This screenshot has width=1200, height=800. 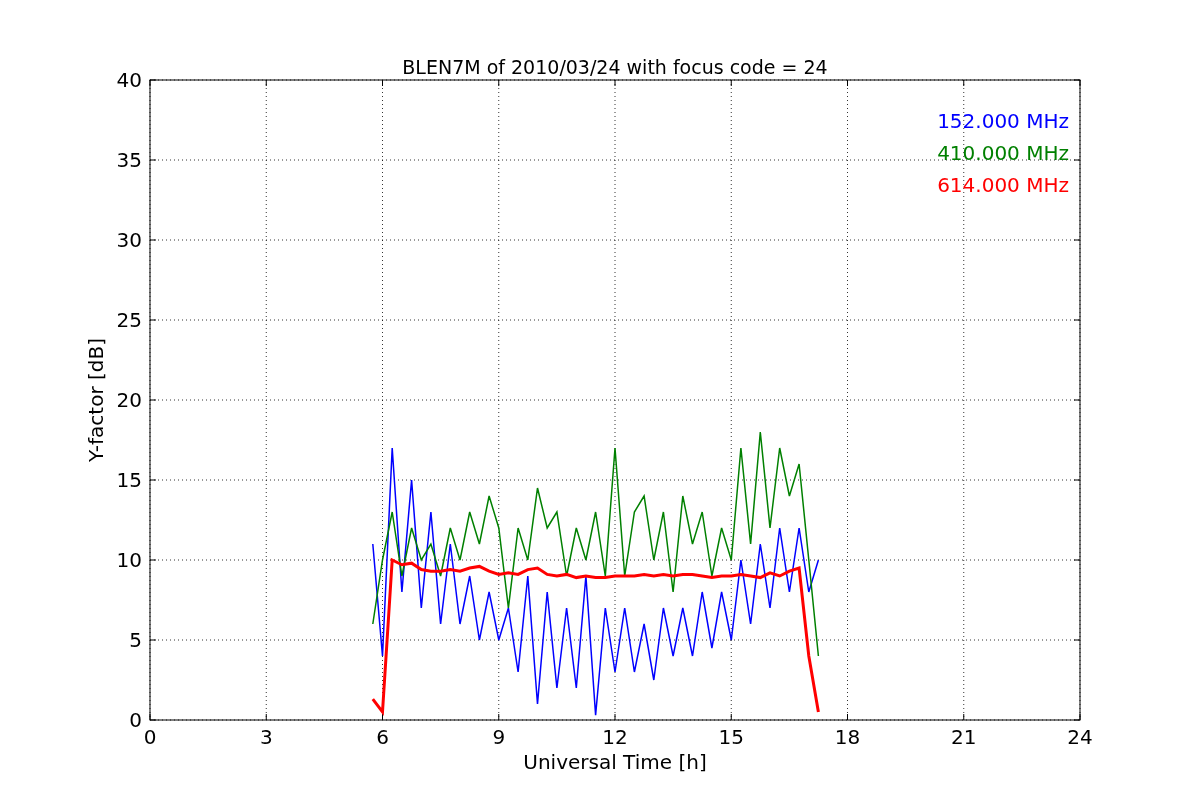 I want to click on tick-label: 21, so click(x=964, y=737).